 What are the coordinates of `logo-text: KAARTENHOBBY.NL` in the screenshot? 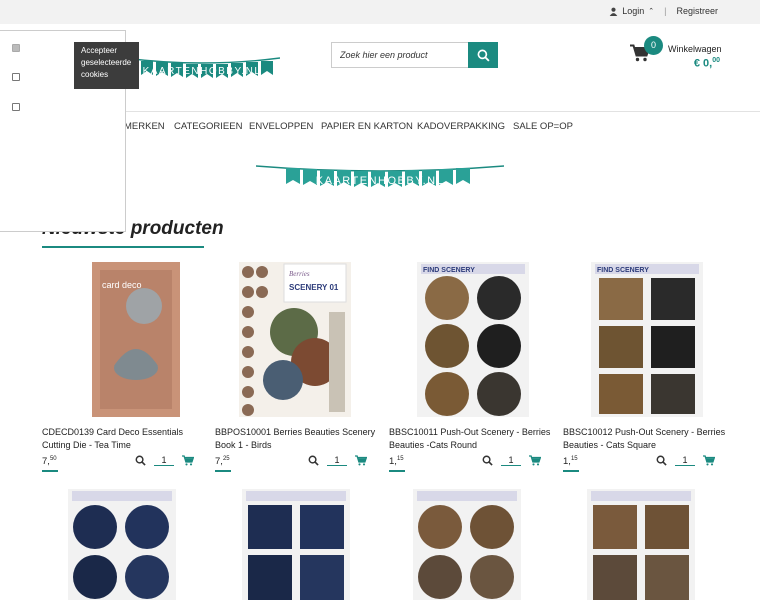 It's located at (202, 71).